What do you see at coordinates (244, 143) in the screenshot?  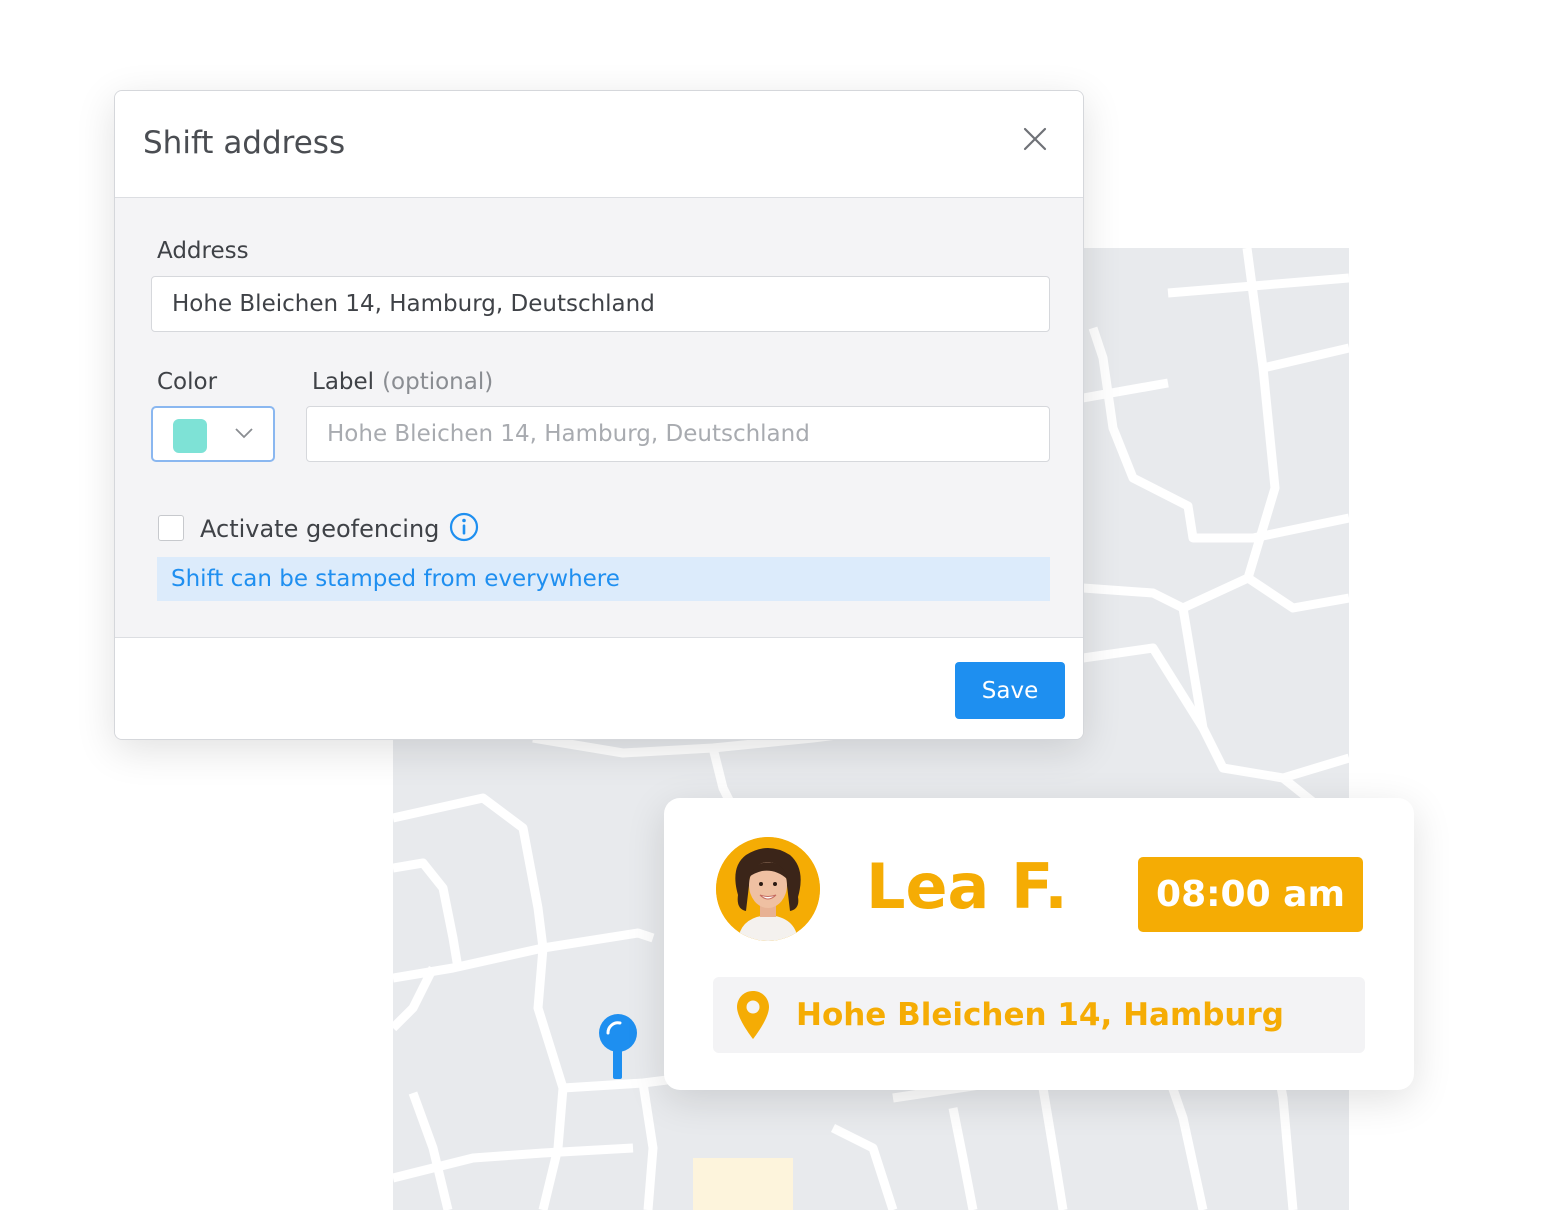 I see `dialog-title: Shift address` at bounding box center [244, 143].